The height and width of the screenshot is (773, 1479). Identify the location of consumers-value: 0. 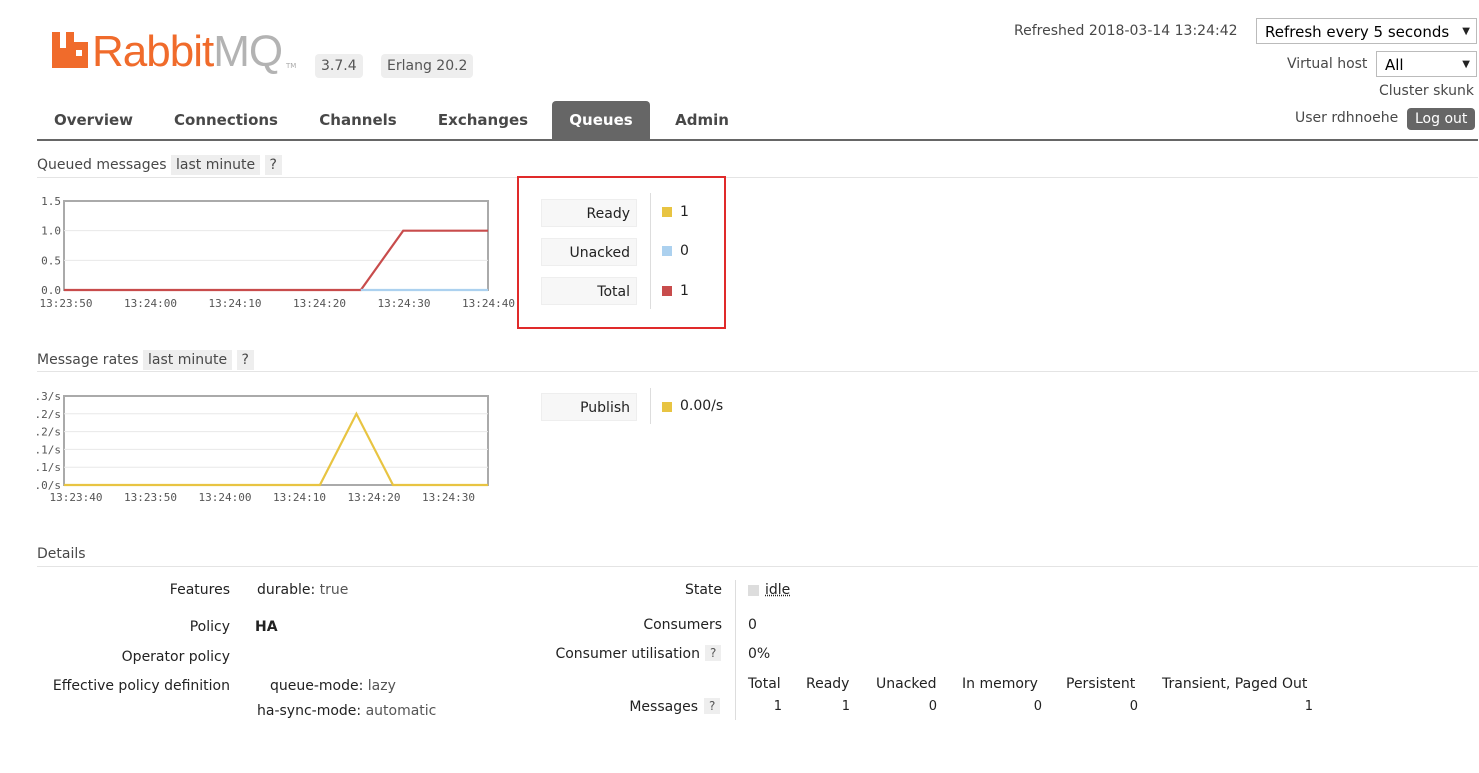
(752, 625).